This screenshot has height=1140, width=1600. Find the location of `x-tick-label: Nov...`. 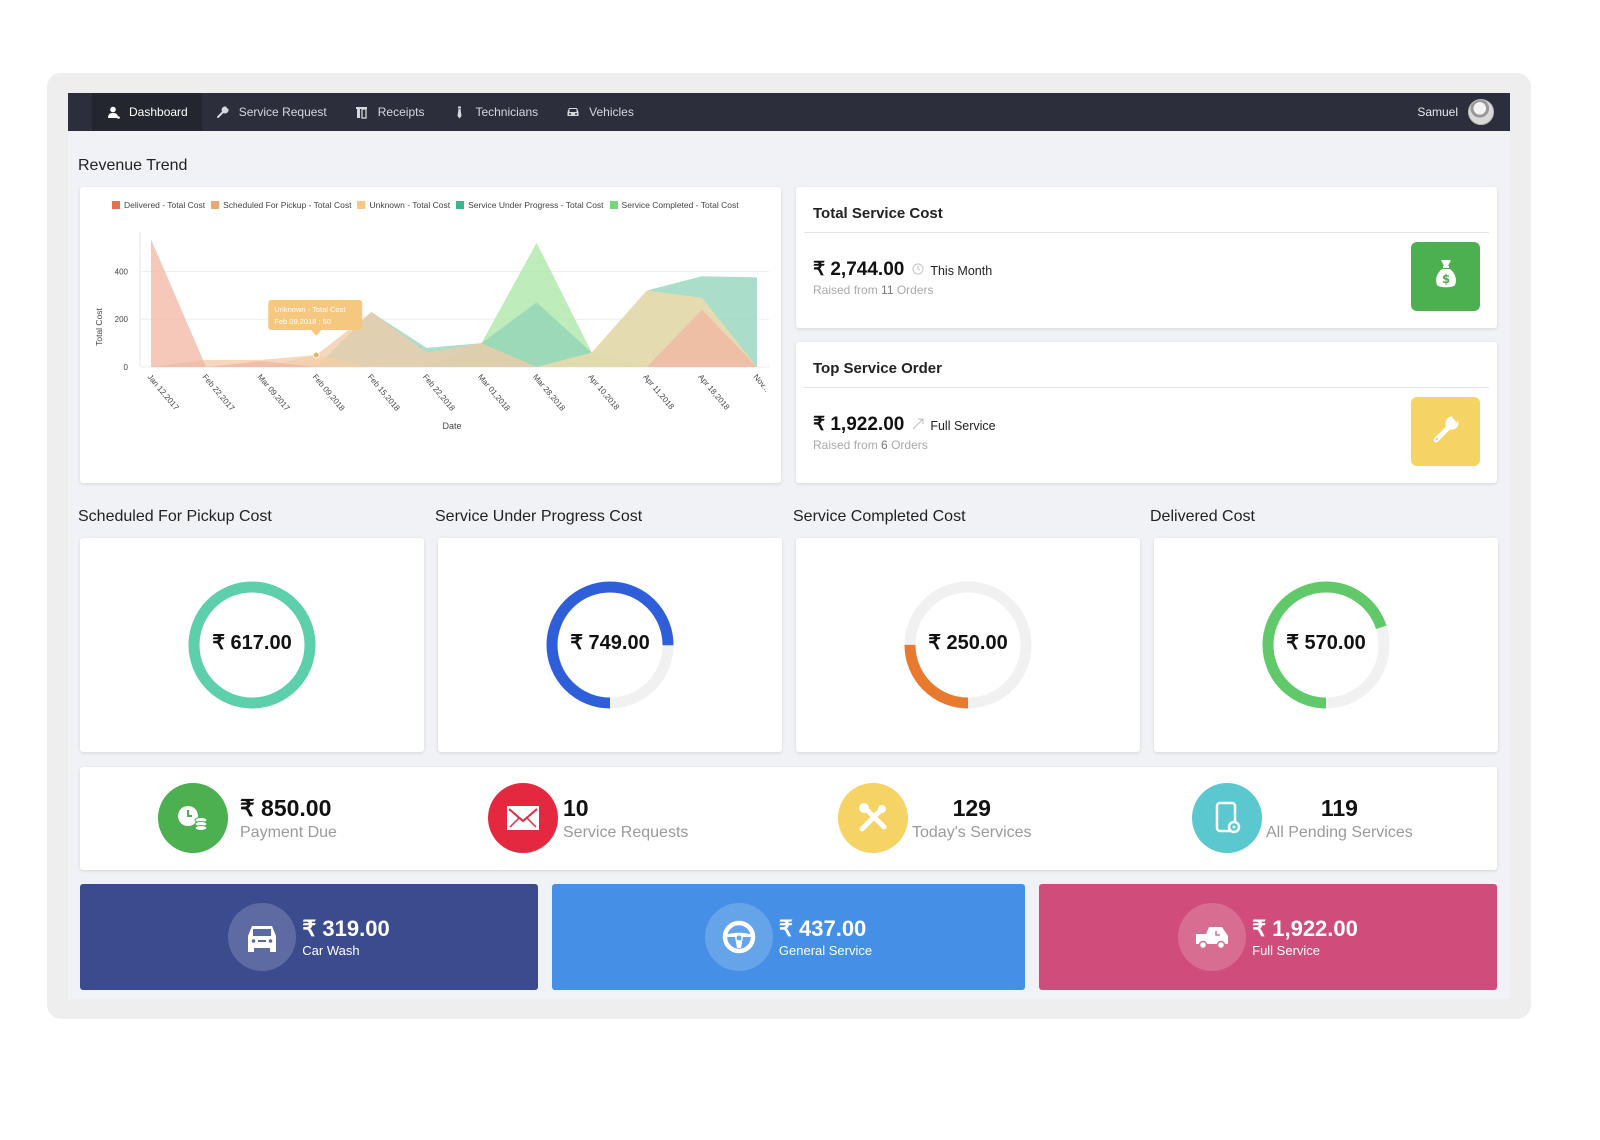

x-tick-label: Nov... is located at coordinates (761, 383).